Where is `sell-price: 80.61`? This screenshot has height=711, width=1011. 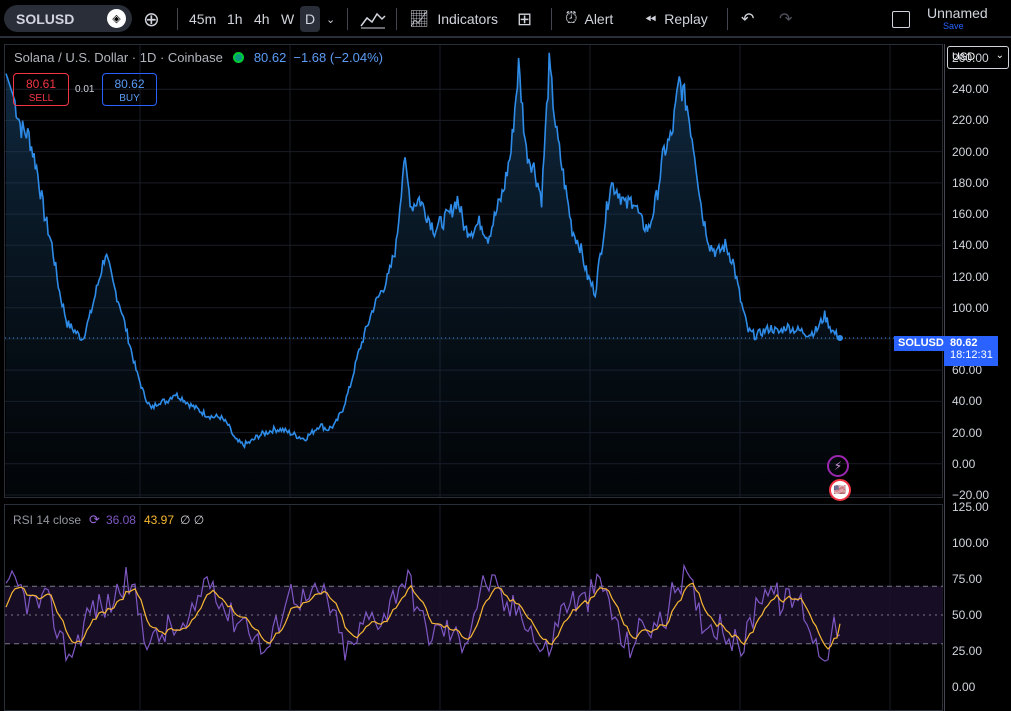 sell-price: 80.61 is located at coordinates (41, 84).